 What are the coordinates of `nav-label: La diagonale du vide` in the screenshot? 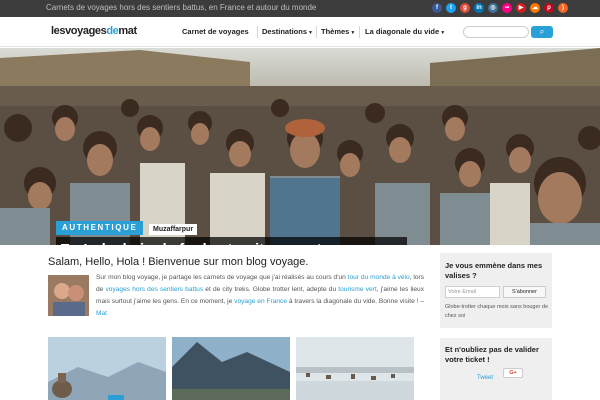 It's located at (402, 31).